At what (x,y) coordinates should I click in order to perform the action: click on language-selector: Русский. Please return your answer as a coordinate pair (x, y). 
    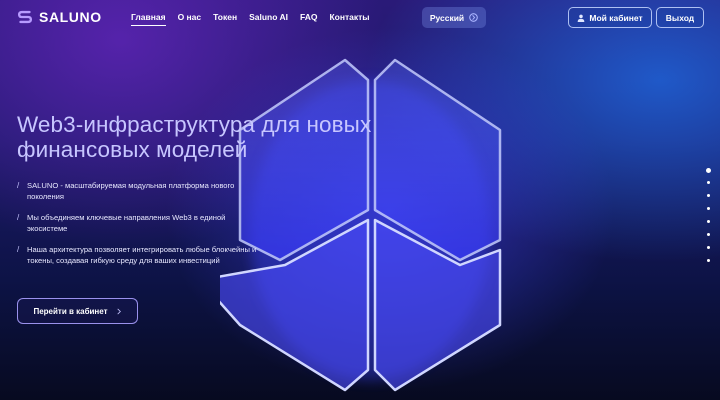
    Looking at the image, I should click on (454, 17).